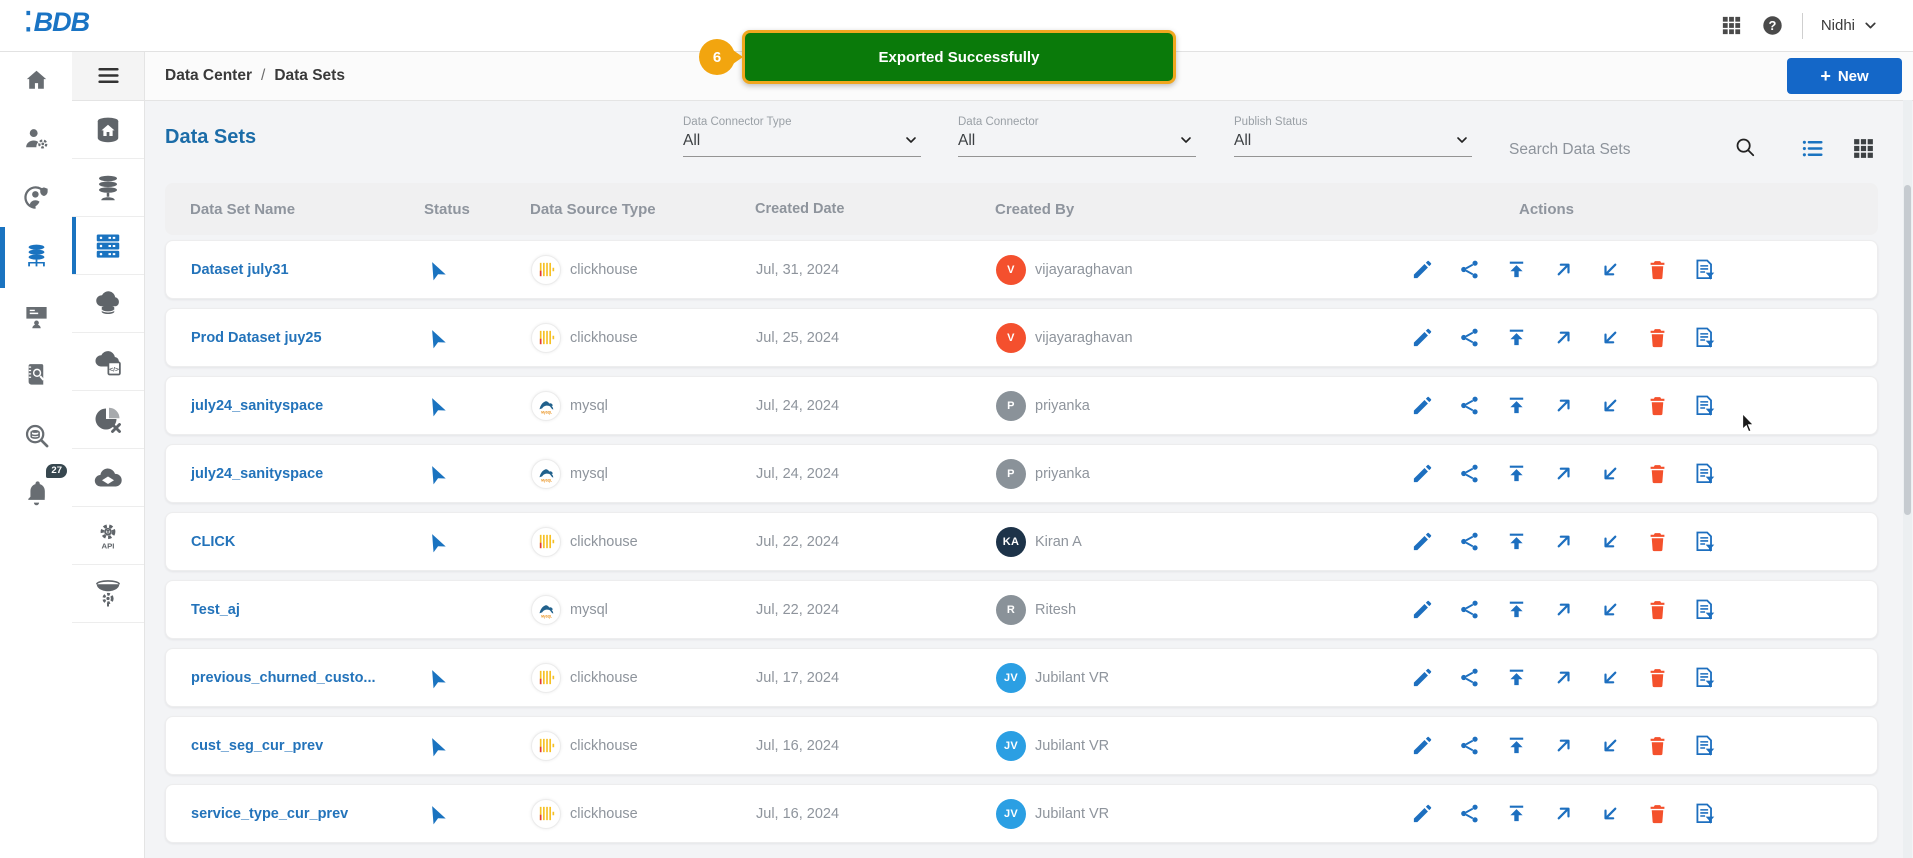 Image resolution: width=1913 pixels, height=858 pixels. Describe the element at coordinates (36, 374) in the screenshot. I see `sidebar-item-data-catalog` at that location.